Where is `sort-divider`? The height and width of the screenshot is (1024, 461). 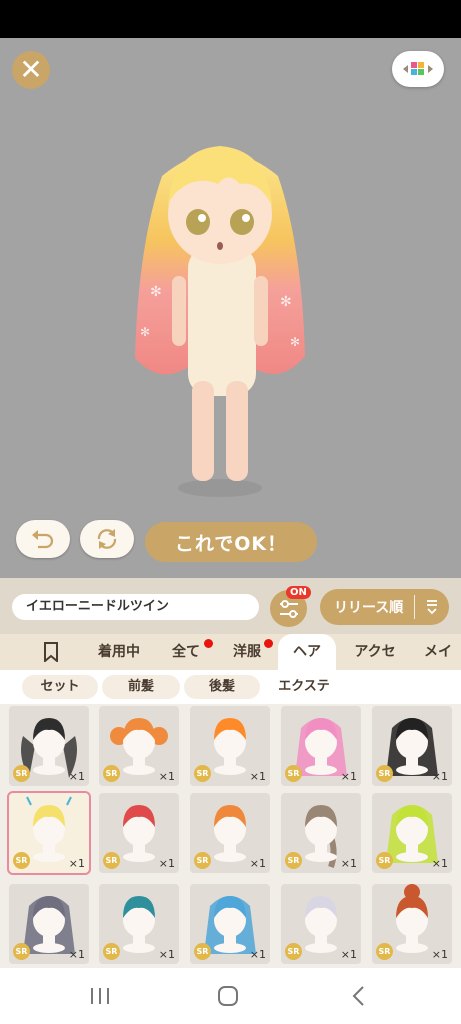 sort-divider is located at coordinates (414, 607).